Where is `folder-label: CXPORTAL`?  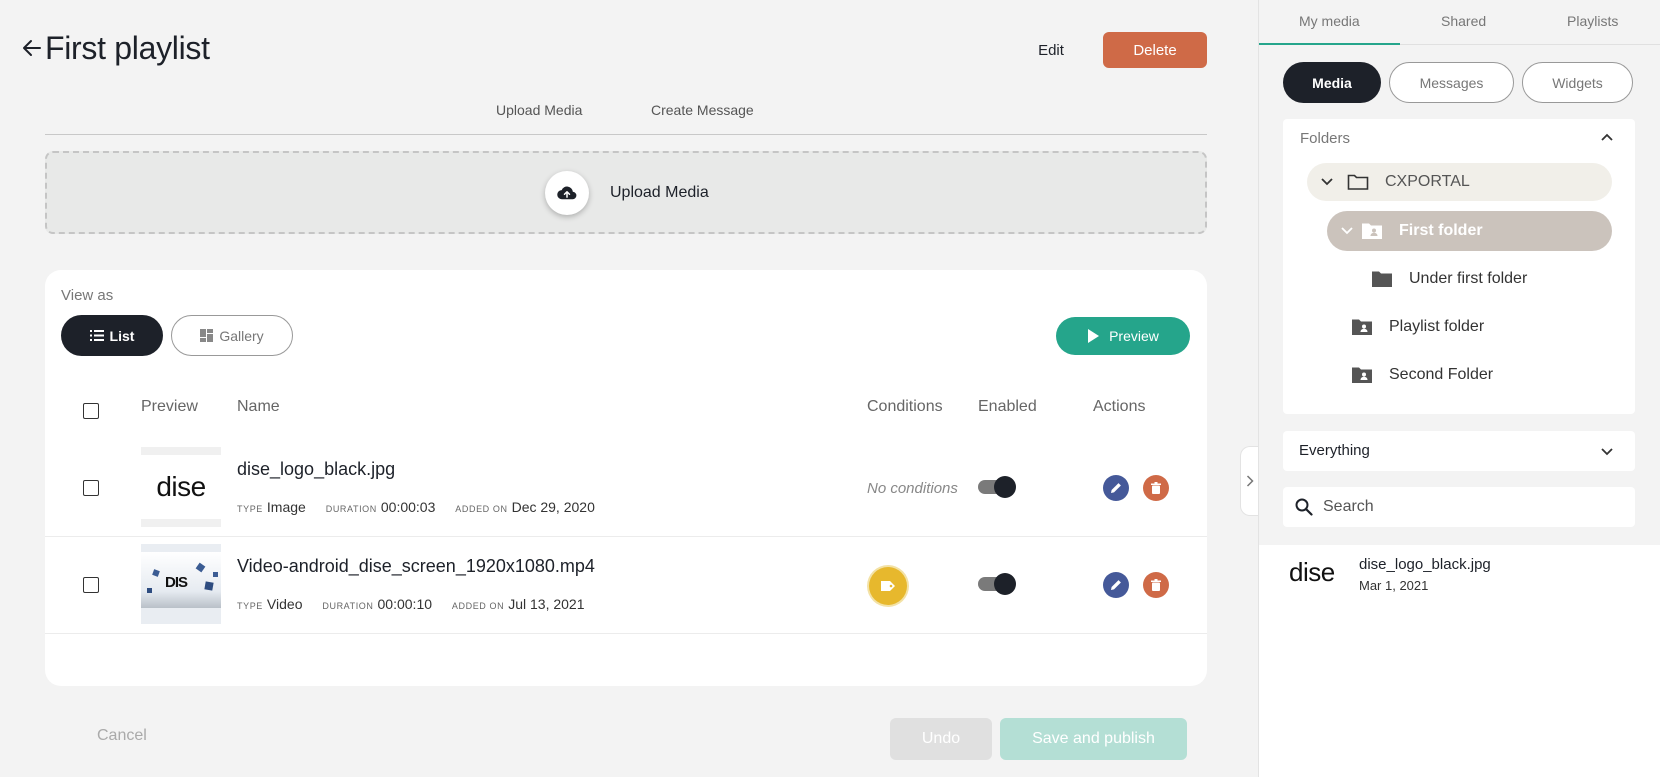 folder-label: CXPORTAL is located at coordinates (1427, 181).